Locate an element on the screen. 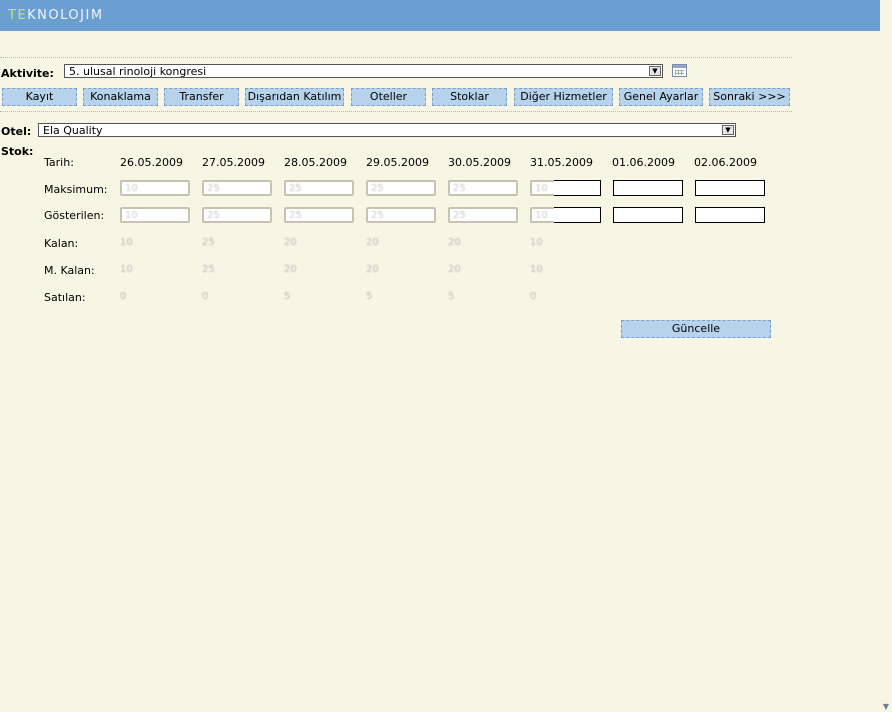  nav-button-disaridan-katilim: Dışarıdan Katılım is located at coordinates (294, 97).